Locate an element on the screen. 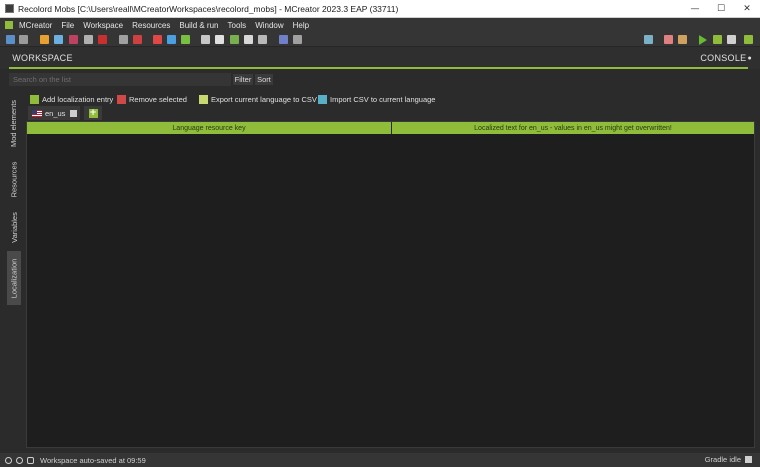  add-localization-entry-button: Add localization entry is located at coordinates (71, 99).